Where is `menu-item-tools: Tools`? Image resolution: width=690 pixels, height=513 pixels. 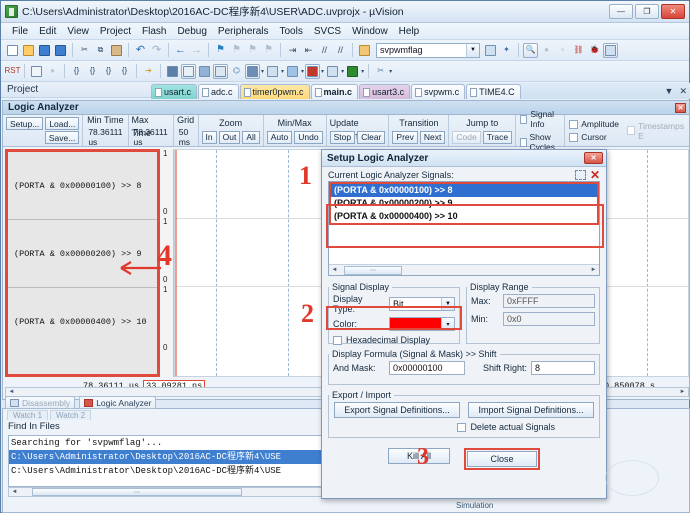 menu-item-tools: Tools is located at coordinates (291, 31).